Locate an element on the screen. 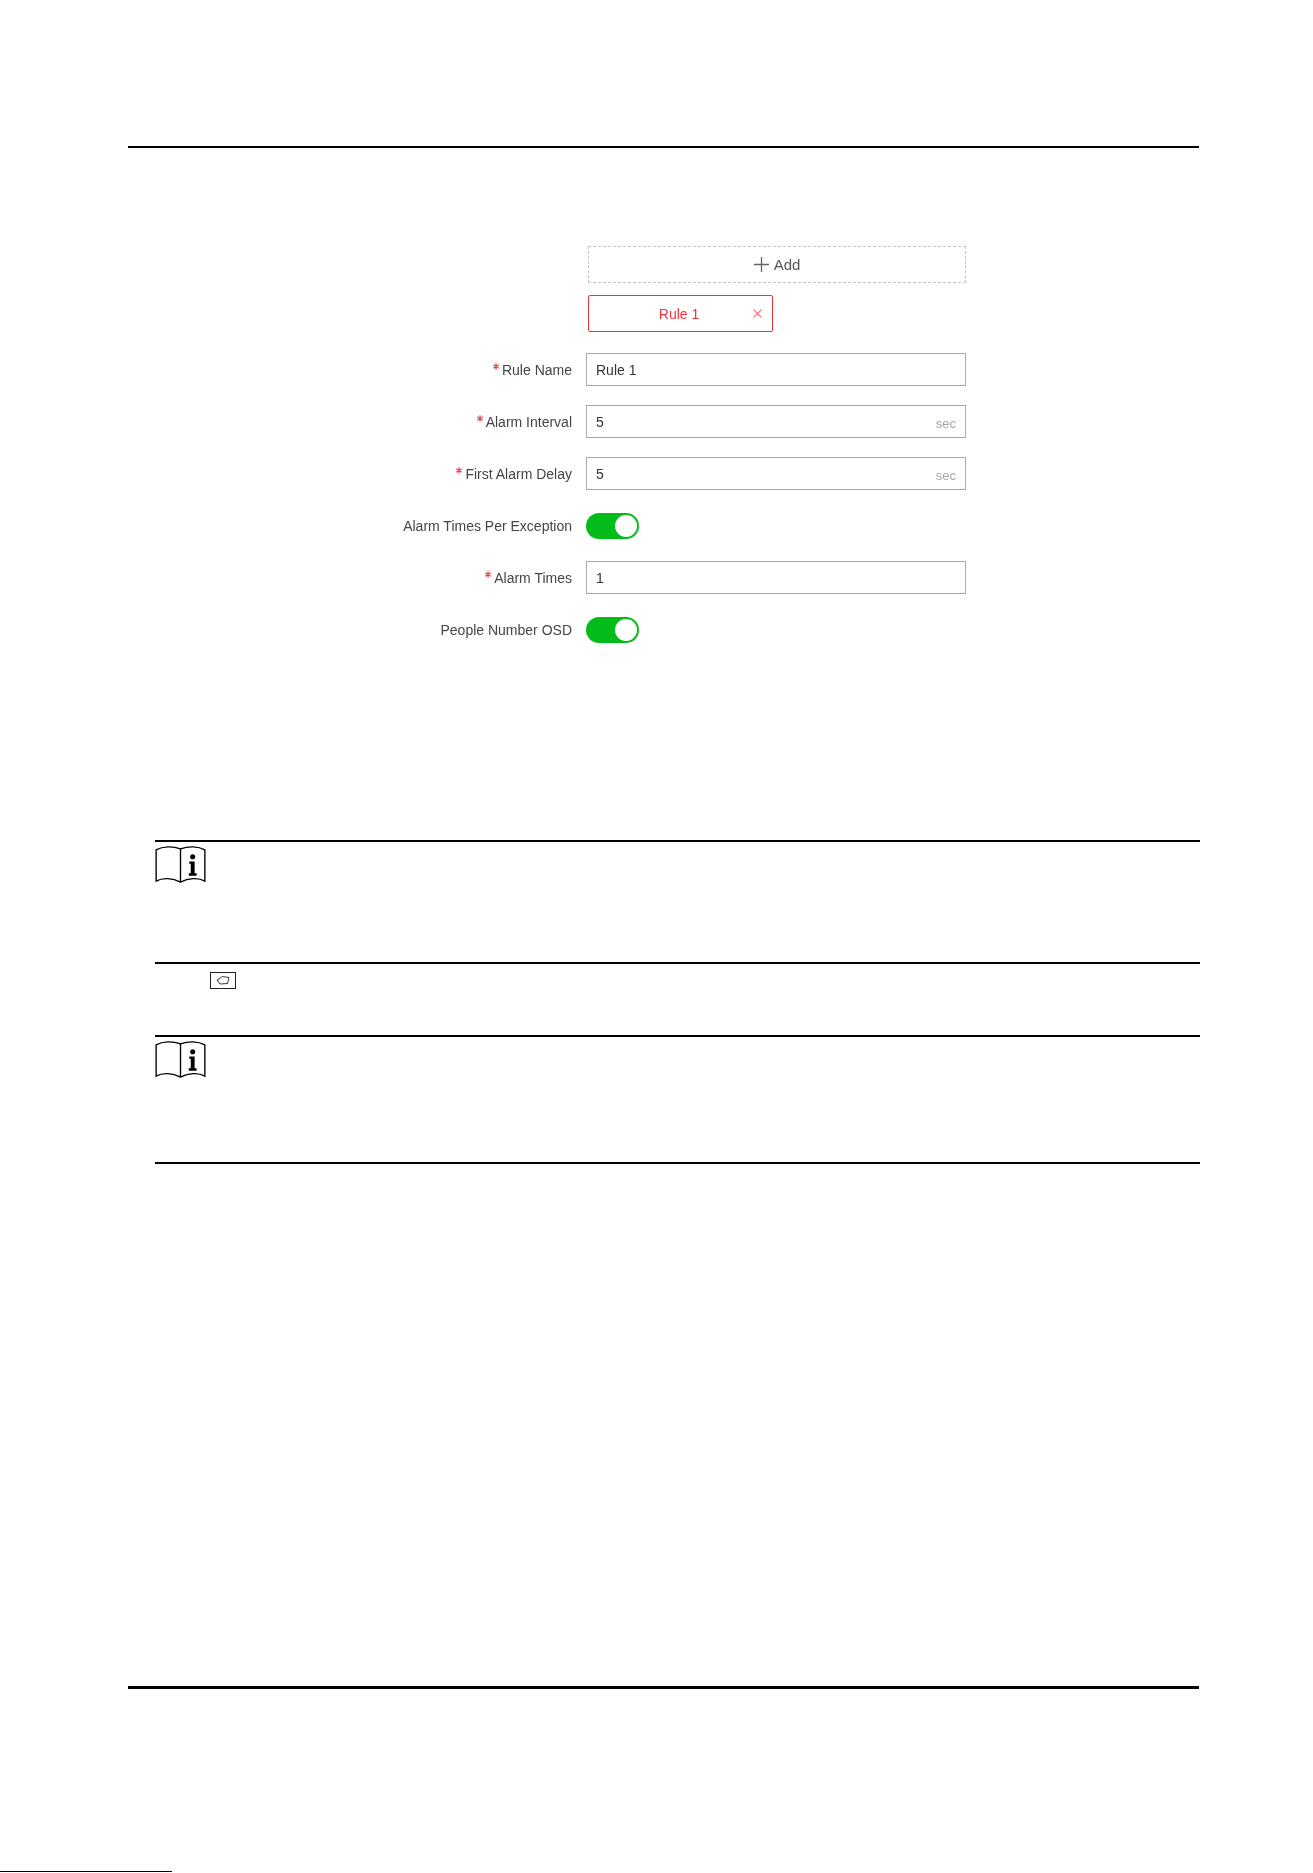  field-label: Alarm Times is located at coordinates (533, 577).